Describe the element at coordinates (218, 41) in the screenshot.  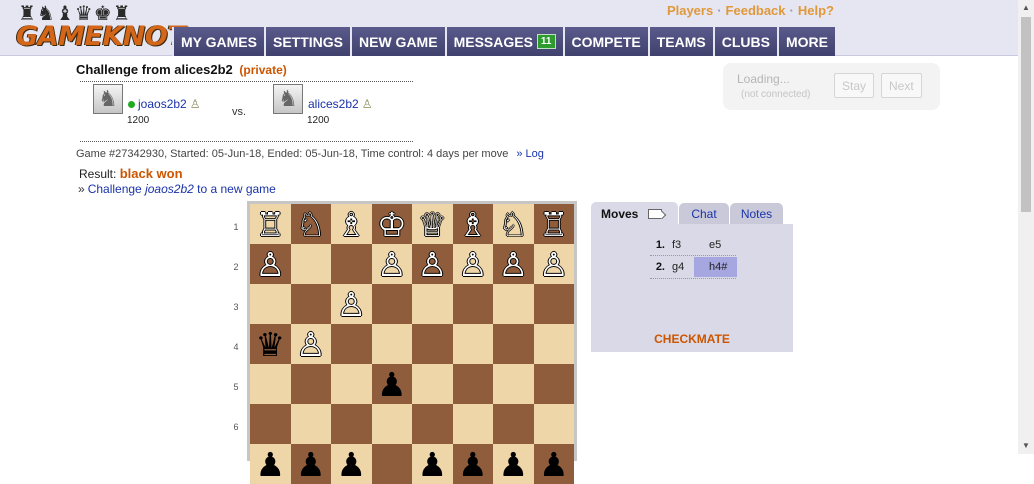
I see `nav-my-games: MY GAMES` at that location.